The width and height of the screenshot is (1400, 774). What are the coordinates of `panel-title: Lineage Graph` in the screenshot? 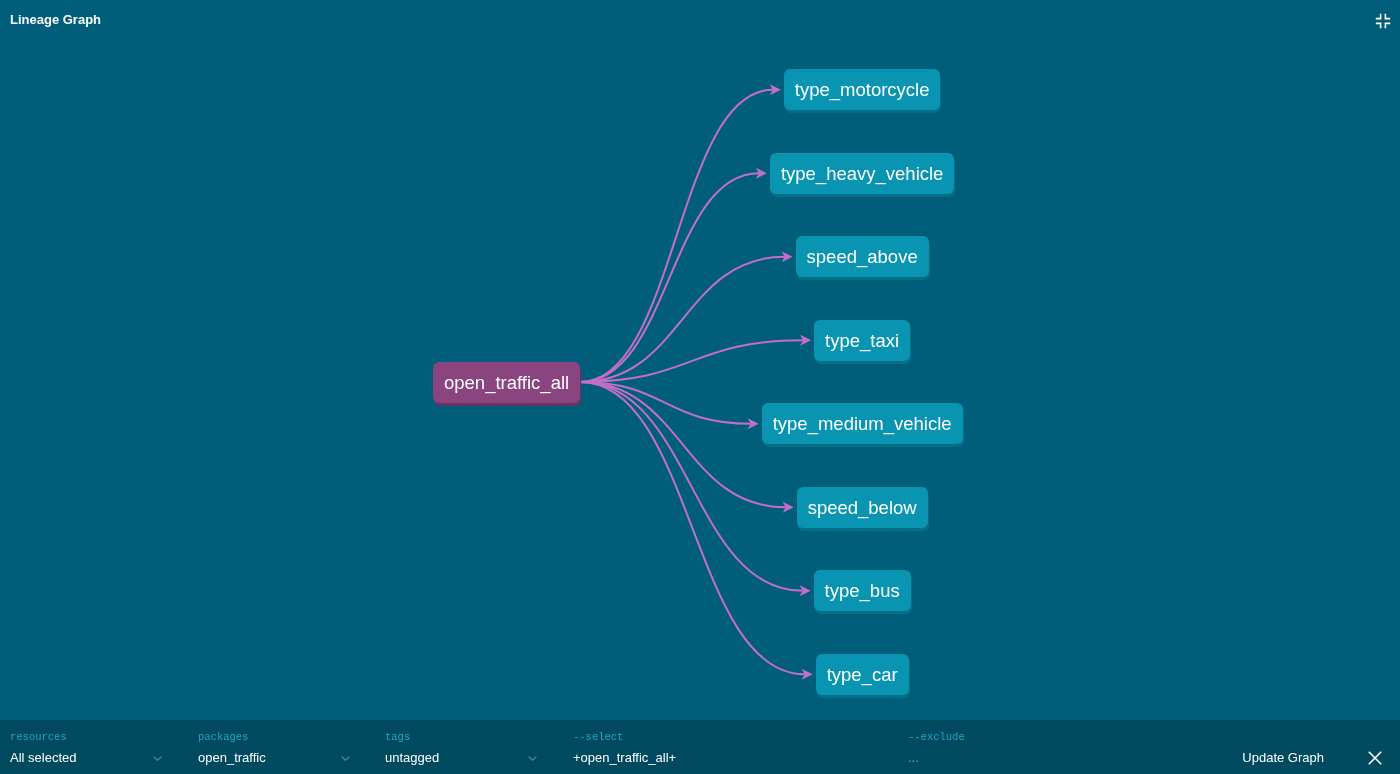 It's located at (56, 20).